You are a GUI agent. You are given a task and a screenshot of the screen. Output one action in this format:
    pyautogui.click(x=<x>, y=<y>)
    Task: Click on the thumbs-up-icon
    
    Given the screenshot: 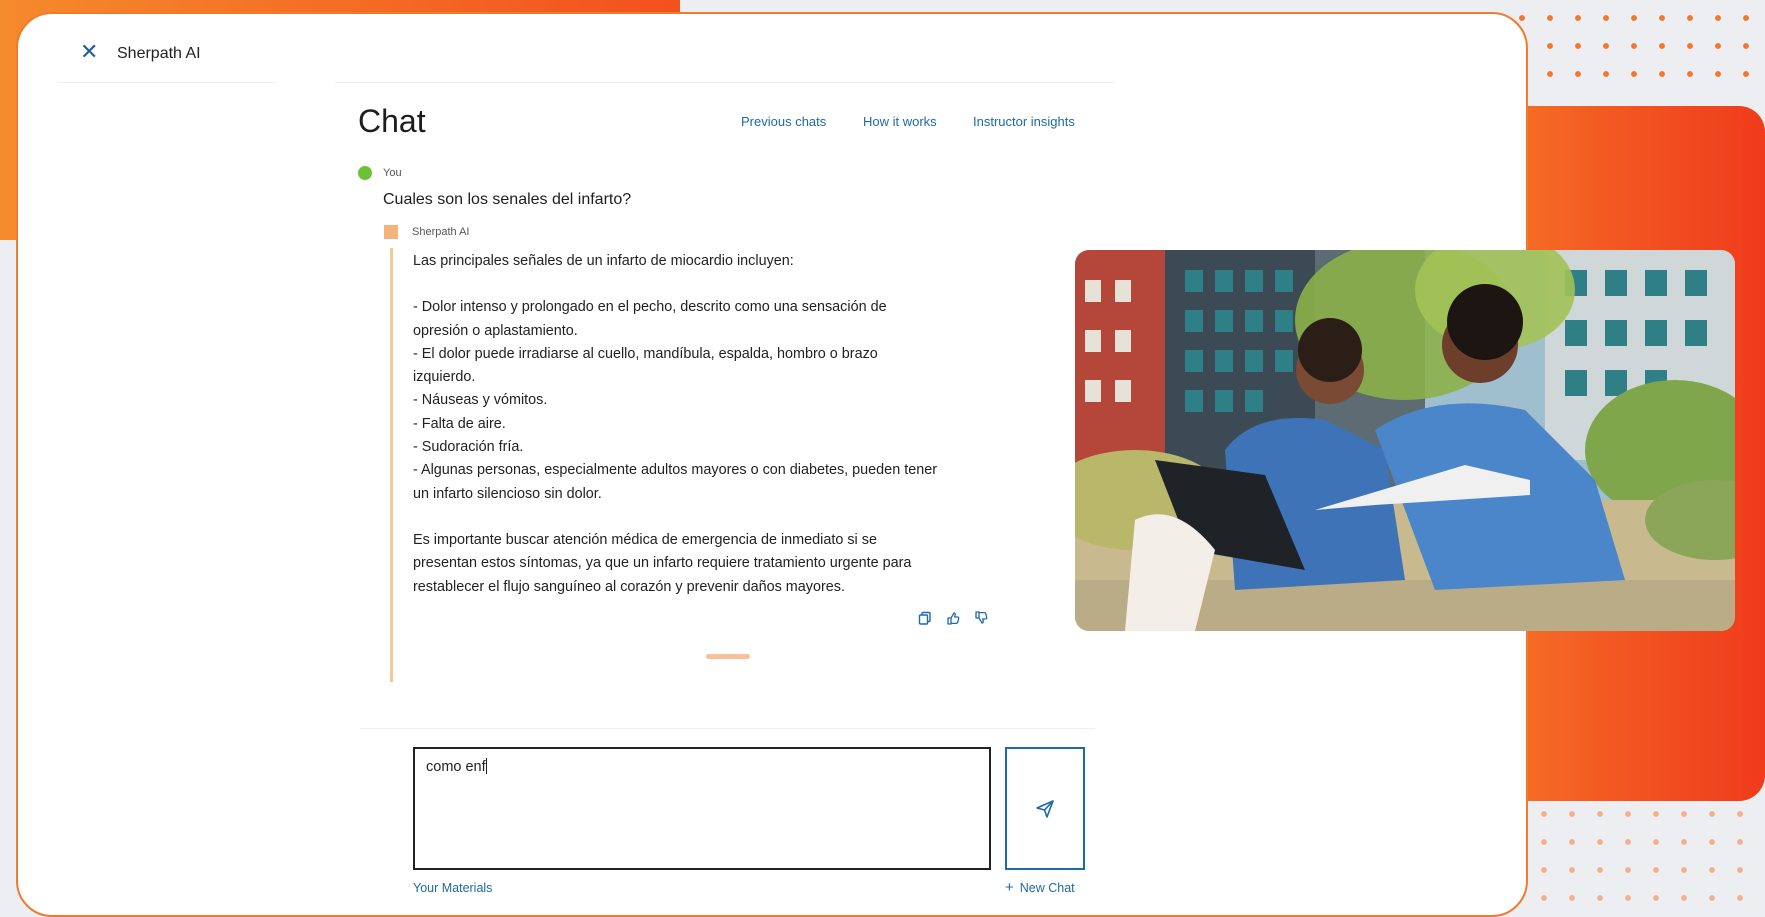 What is the action you would take?
    pyautogui.click(x=953, y=618)
    